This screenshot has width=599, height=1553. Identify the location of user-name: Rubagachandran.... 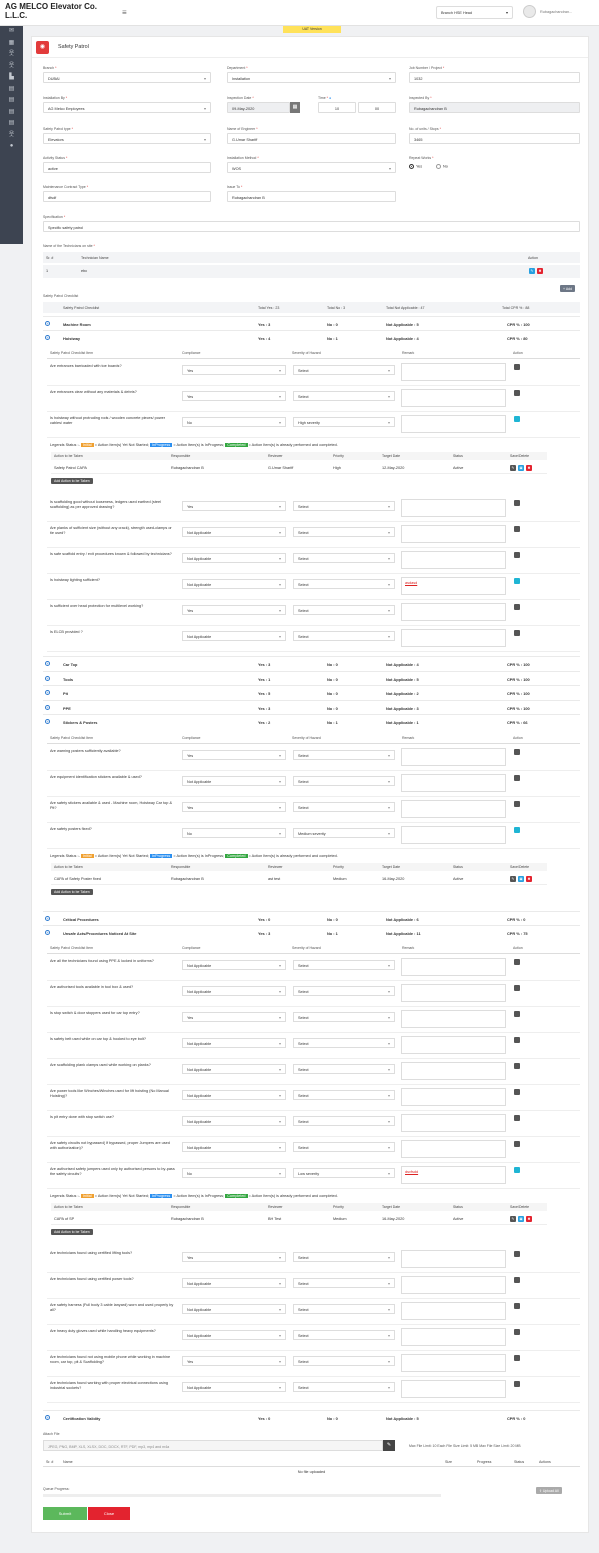
(556, 12).